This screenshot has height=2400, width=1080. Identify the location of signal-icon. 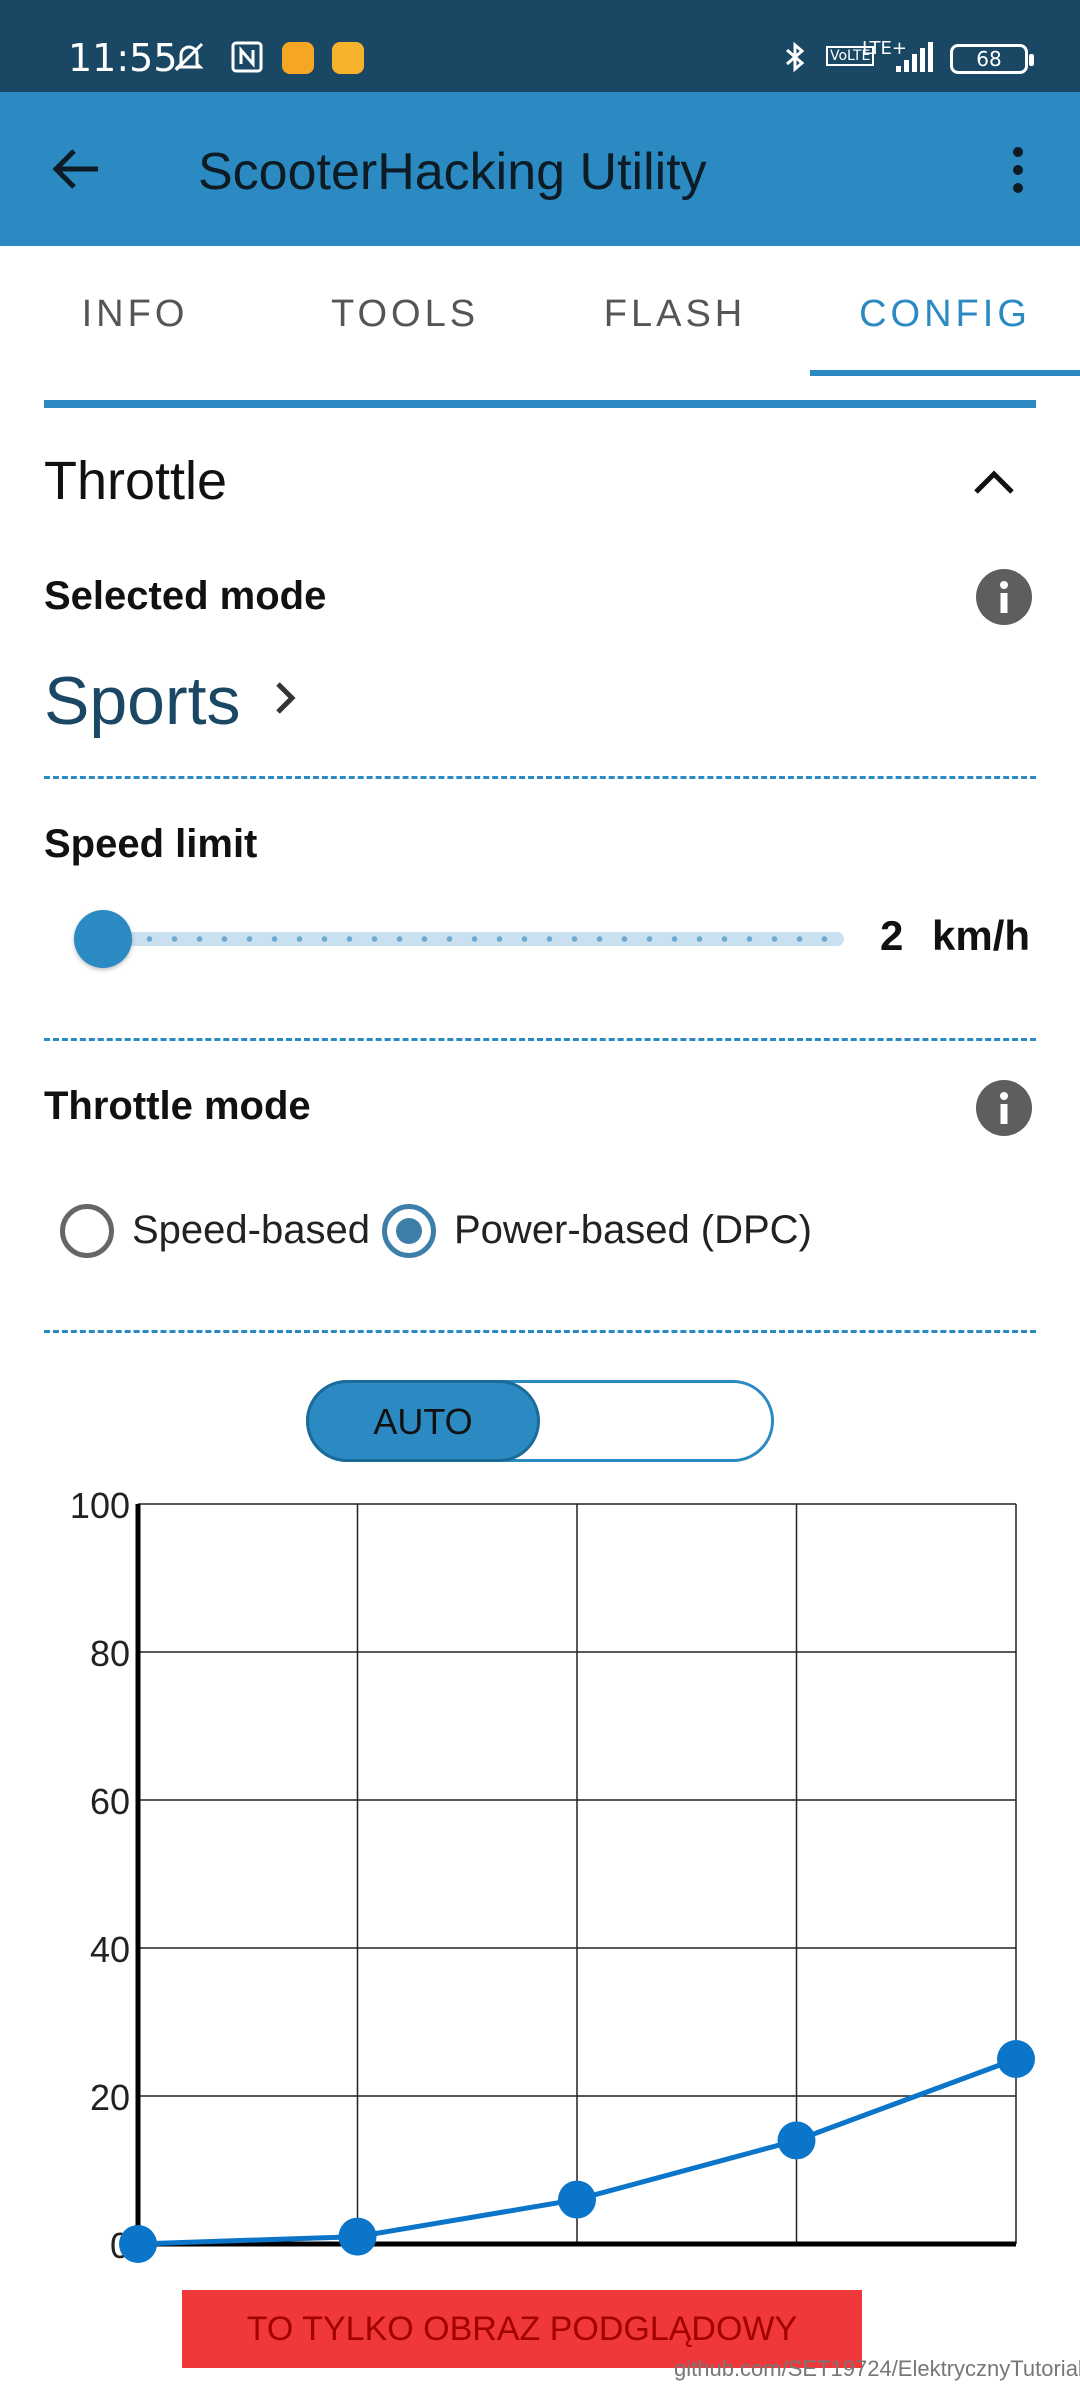
(914, 57).